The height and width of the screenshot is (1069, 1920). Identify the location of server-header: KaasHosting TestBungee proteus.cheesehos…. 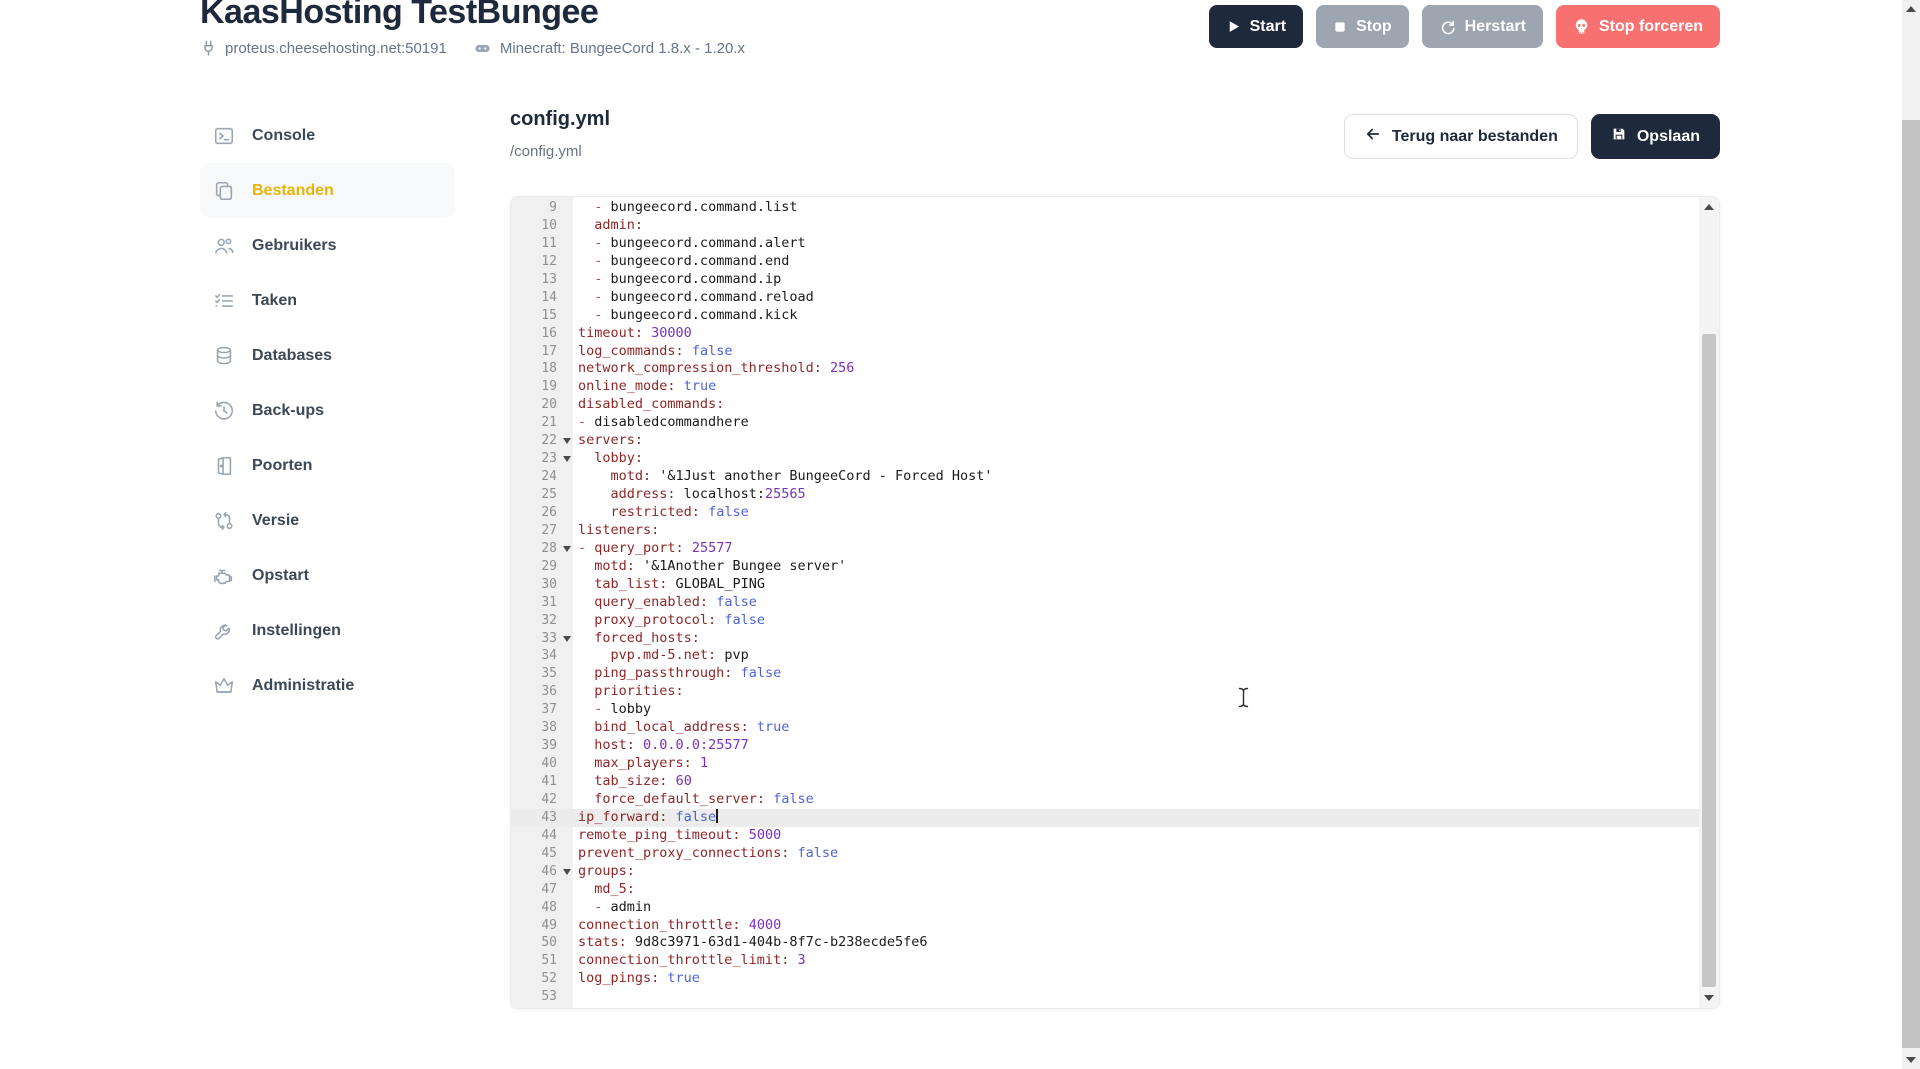
(472, 28).